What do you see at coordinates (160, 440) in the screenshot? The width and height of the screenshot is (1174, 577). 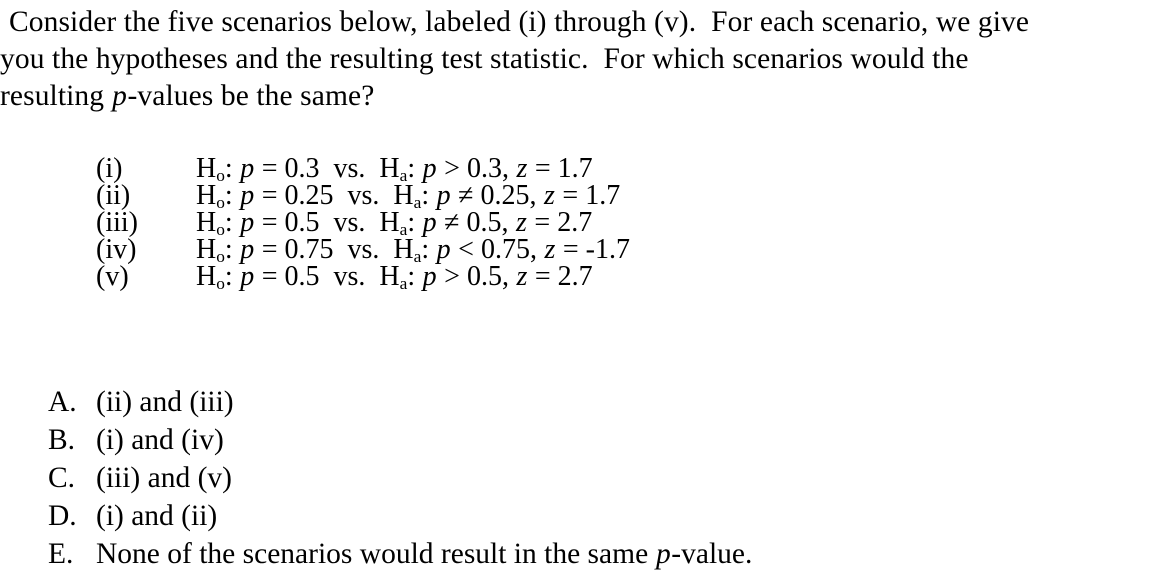 I see `answer-choice-b-text: (i) and (iv)` at bounding box center [160, 440].